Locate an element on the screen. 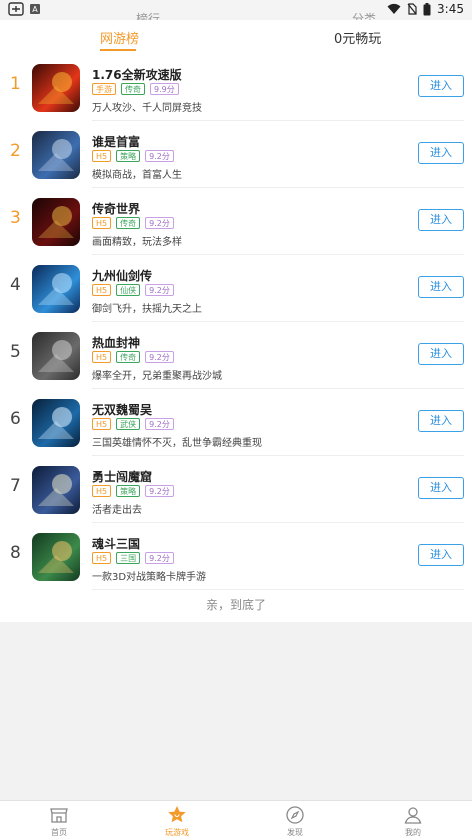 Image resolution: width=472 pixels, height=840 pixels. game-description: 模拟商战，首富人生 is located at coordinates (137, 175).